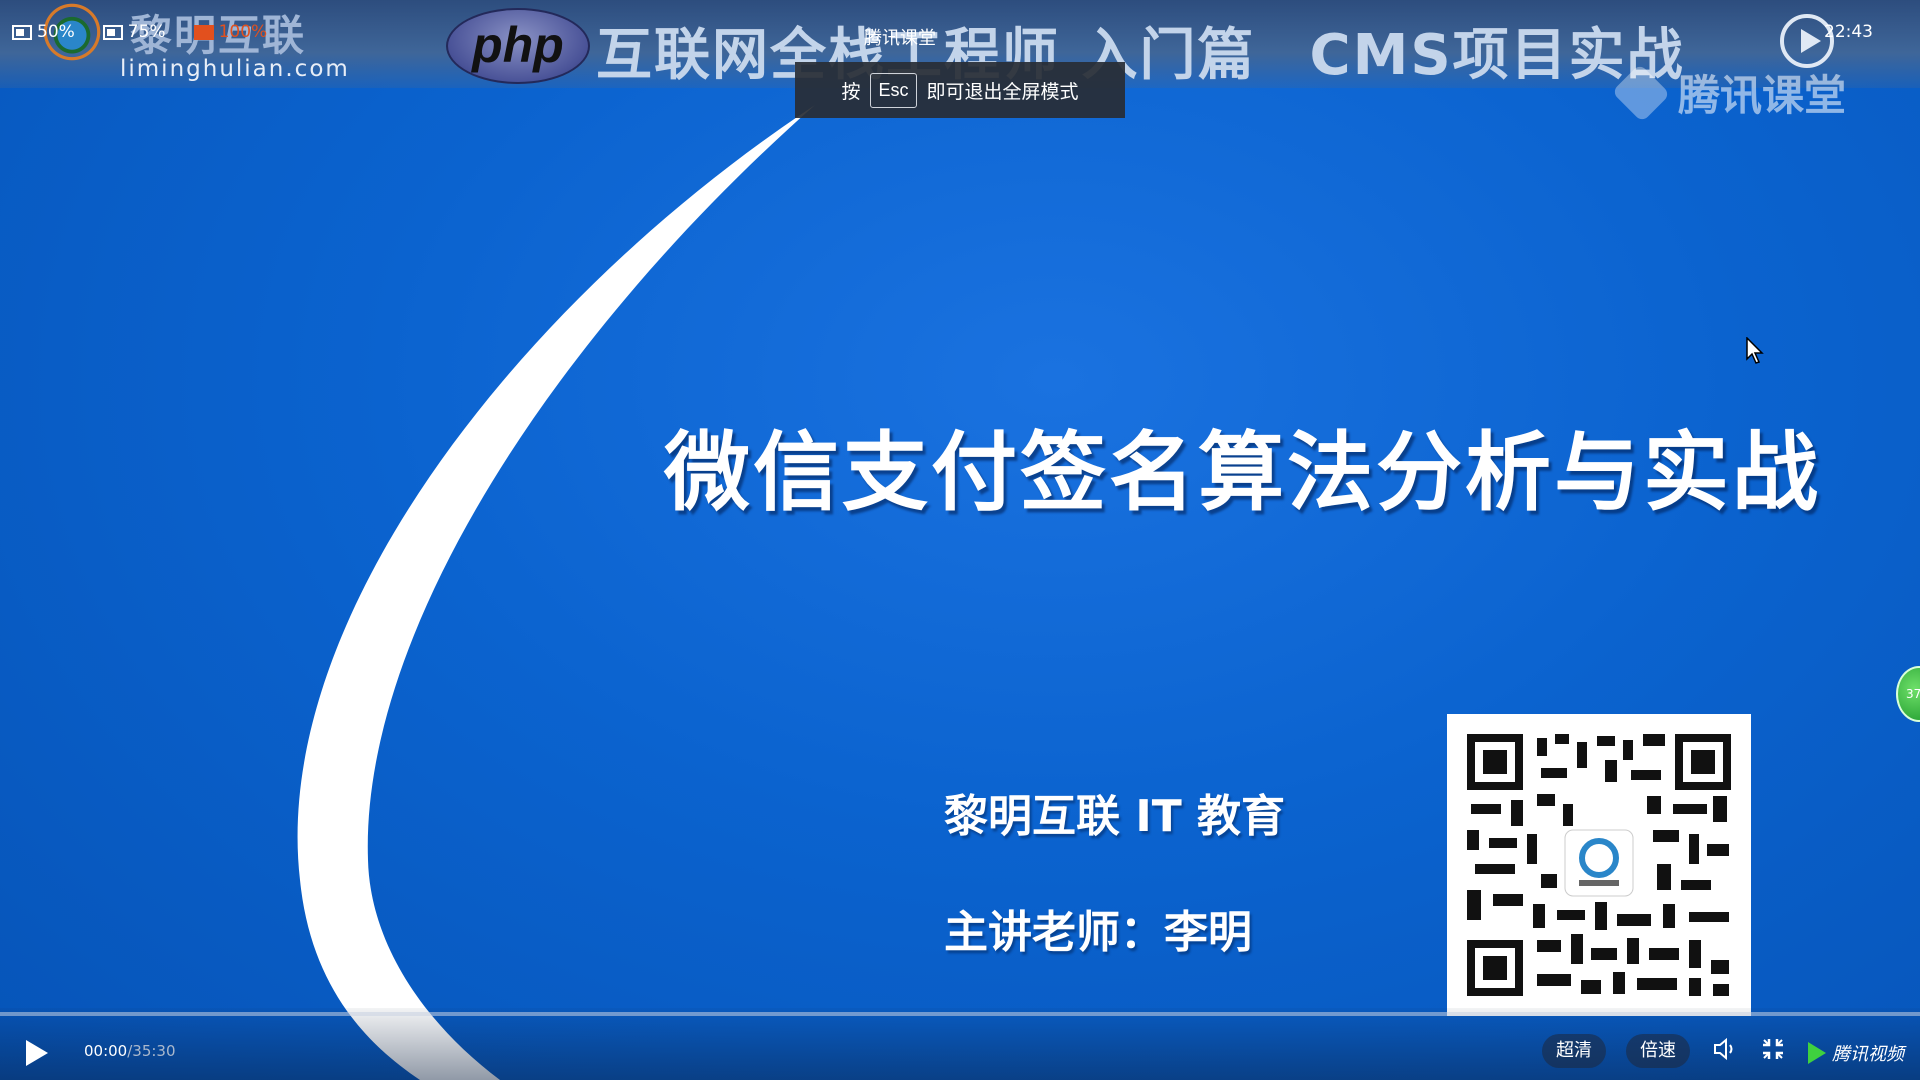 The height and width of the screenshot is (1080, 1920). I want to click on qr-code, so click(1599, 865).